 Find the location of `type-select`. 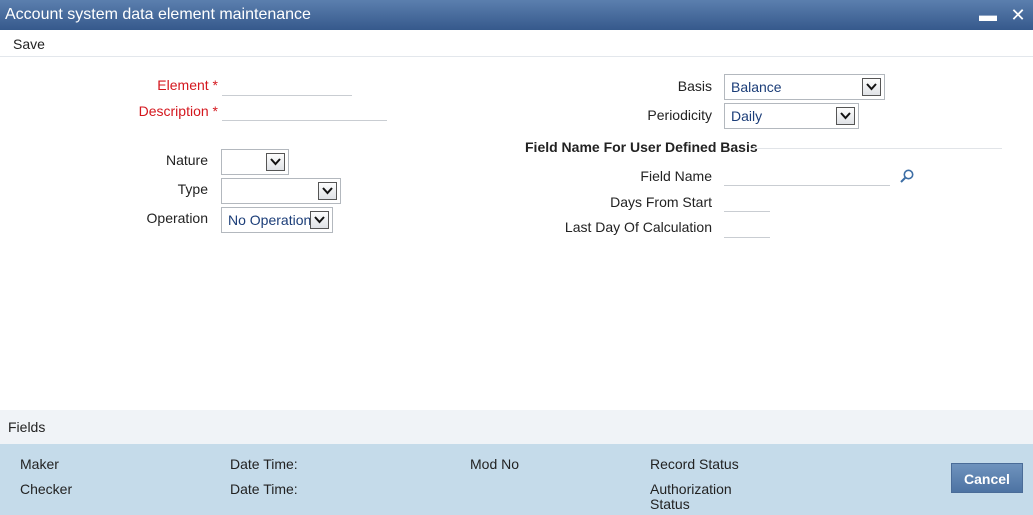

type-select is located at coordinates (281, 191).